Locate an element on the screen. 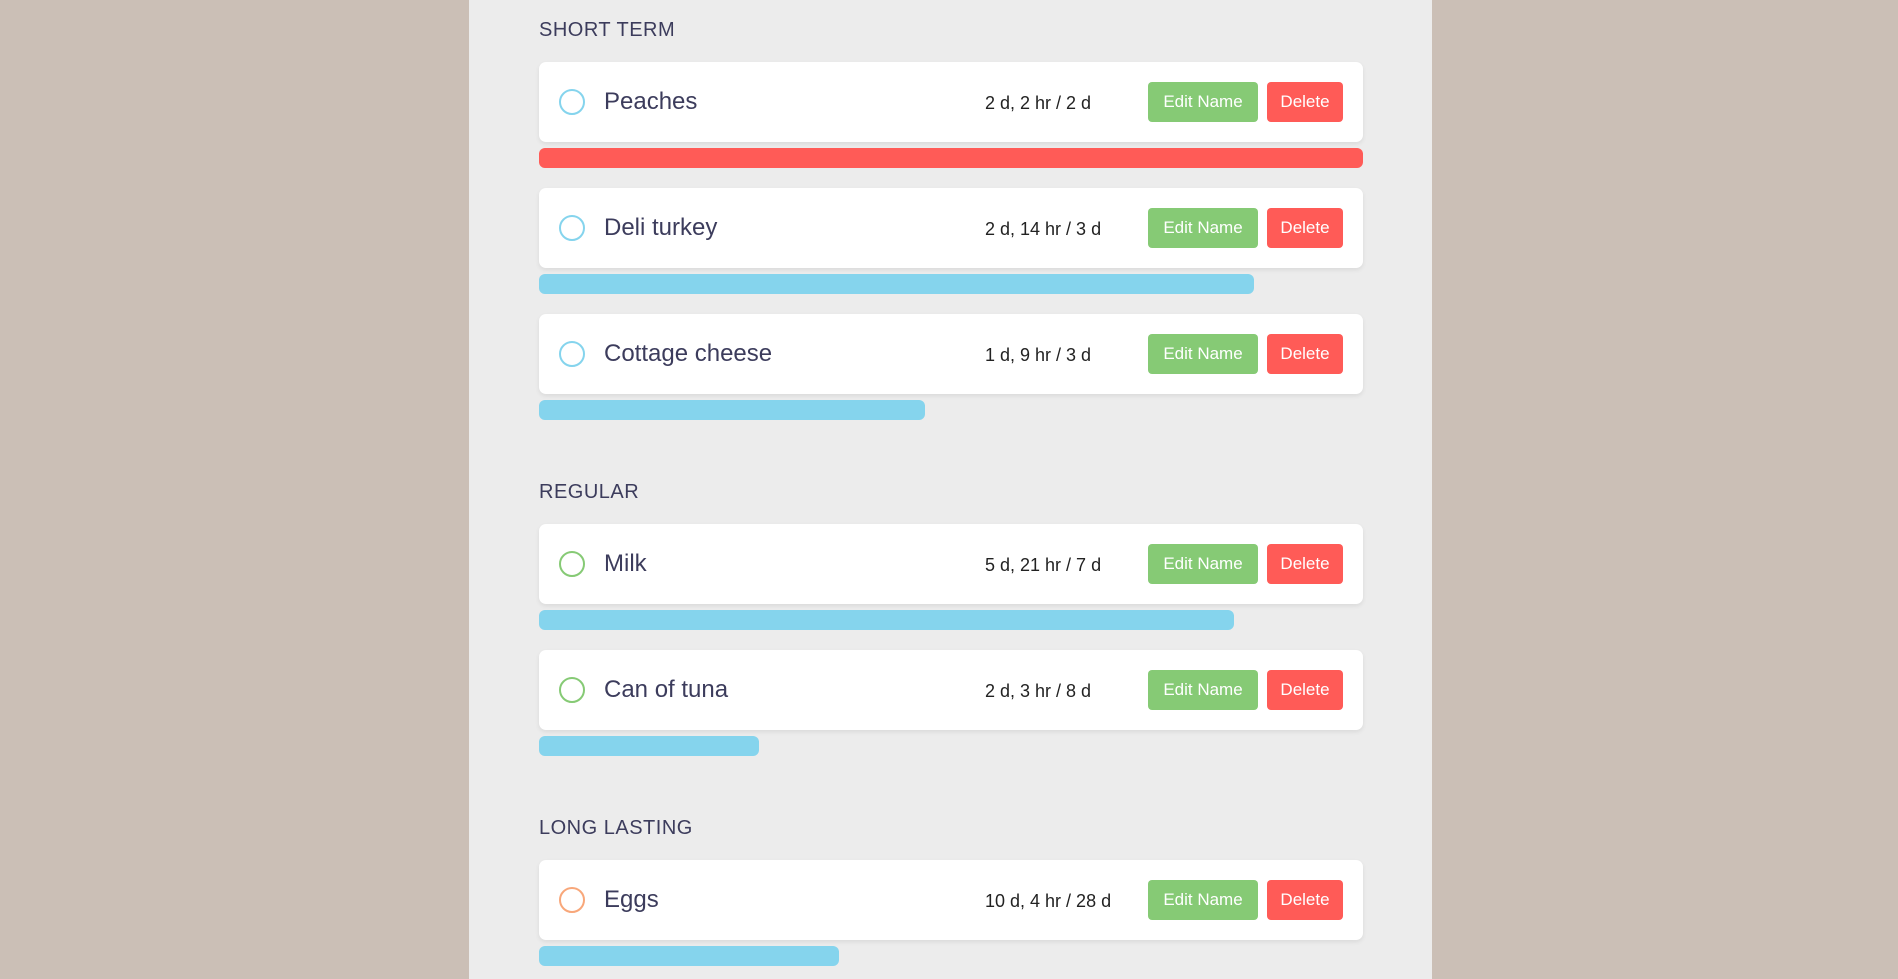 This screenshot has height=979, width=1898. section-title-long-lasting: LONG LASTING is located at coordinates (616, 828).